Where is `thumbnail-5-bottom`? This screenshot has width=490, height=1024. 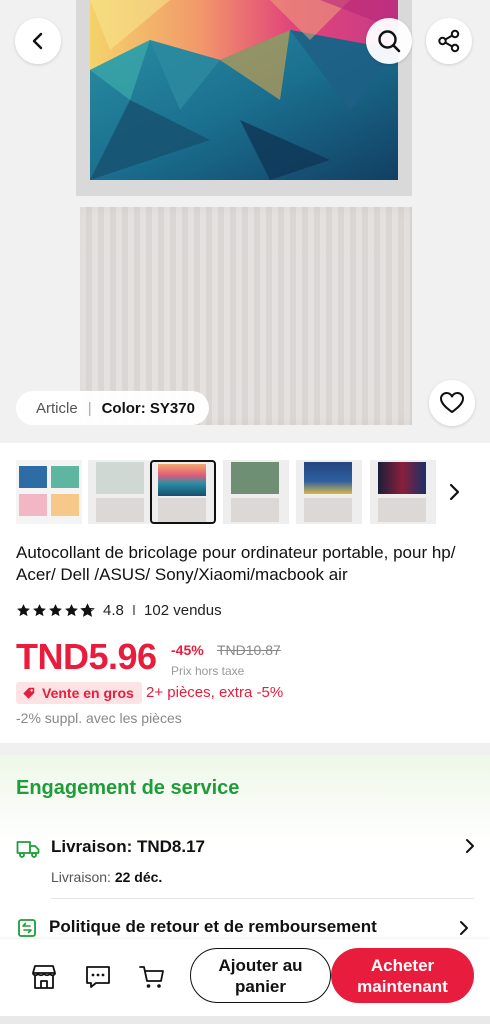
thumbnail-5-bottom is located at coordinates (402, 510).